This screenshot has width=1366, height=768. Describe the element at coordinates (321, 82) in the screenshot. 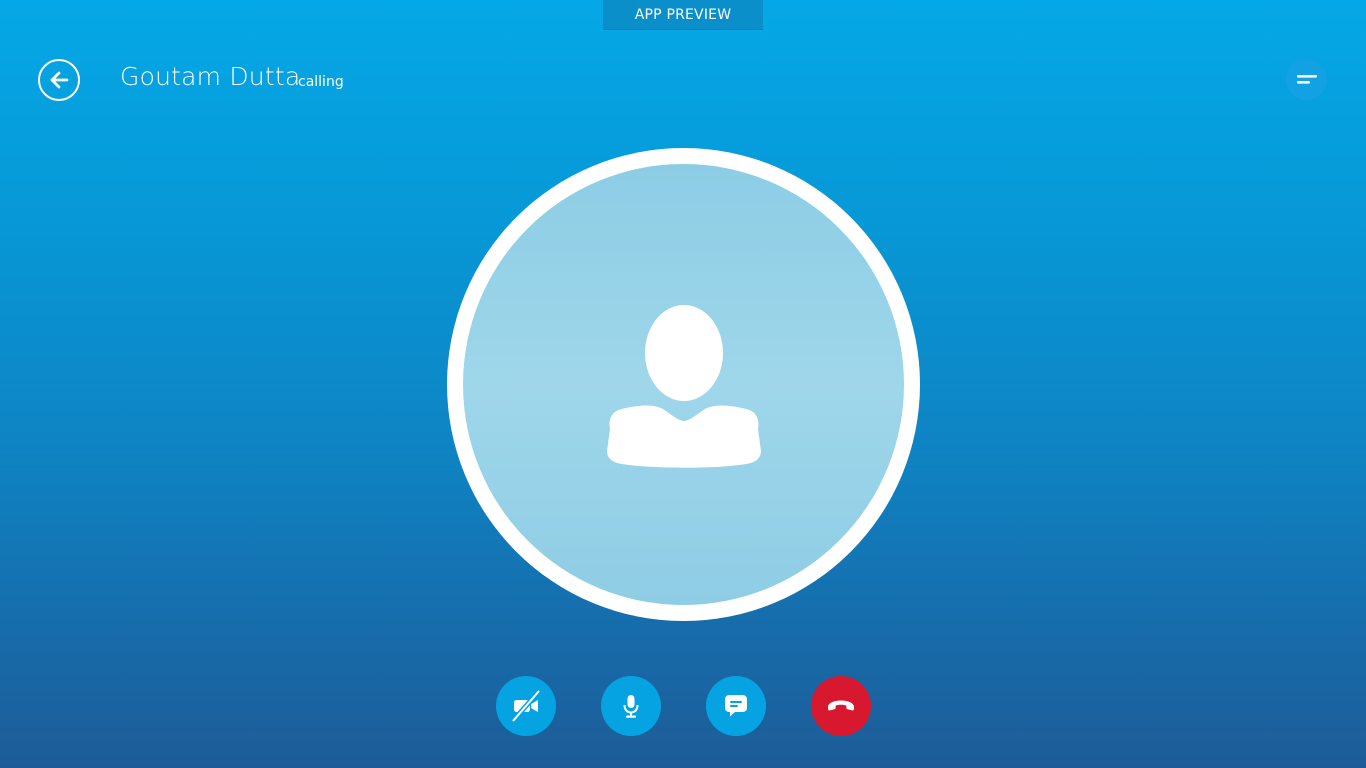

I see `call-status: calling` at that location.